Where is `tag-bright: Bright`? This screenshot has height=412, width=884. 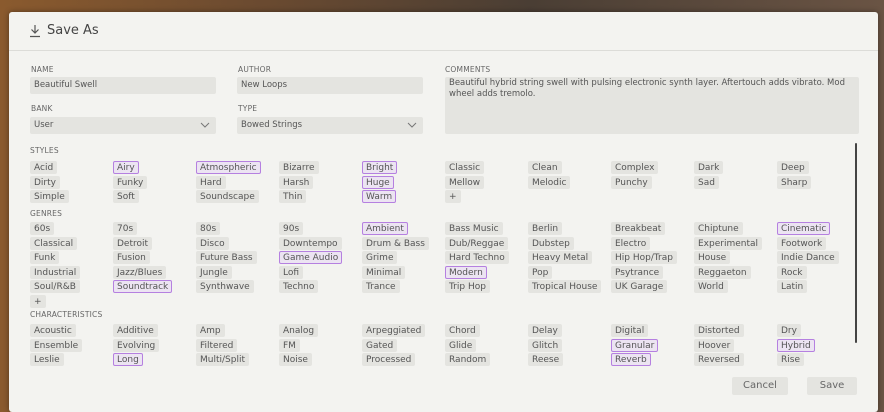 tag-bright: Bright is located at coordinates (380, 167).